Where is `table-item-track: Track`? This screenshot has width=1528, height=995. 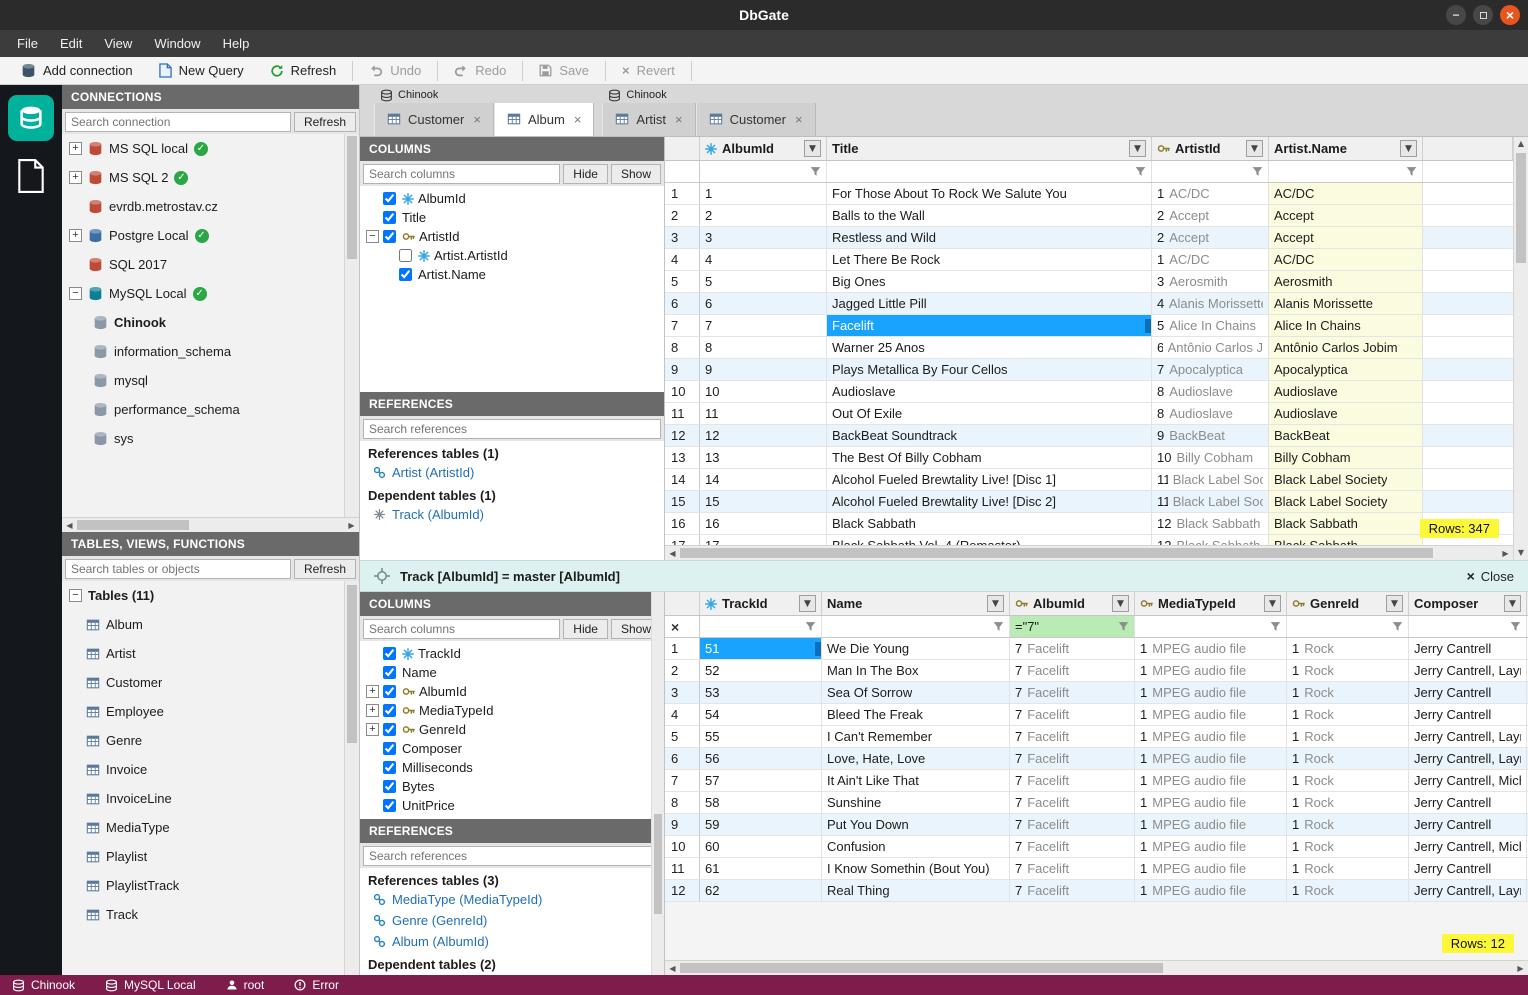 table-item-track: Track is located at coordinates (210, 914).